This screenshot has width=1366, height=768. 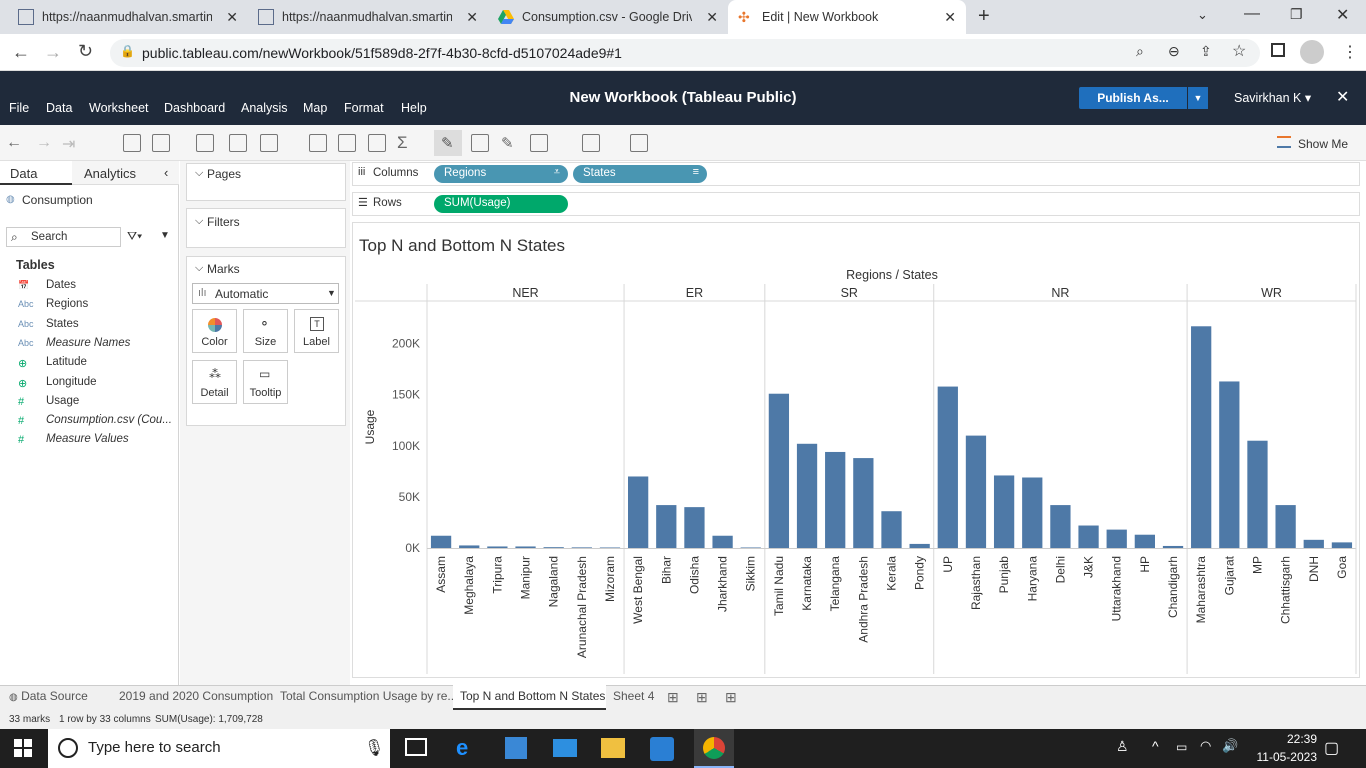 I want to click on sheet-tab-1: 2019 and 2020 Consumption, so click(x=196, y=696).